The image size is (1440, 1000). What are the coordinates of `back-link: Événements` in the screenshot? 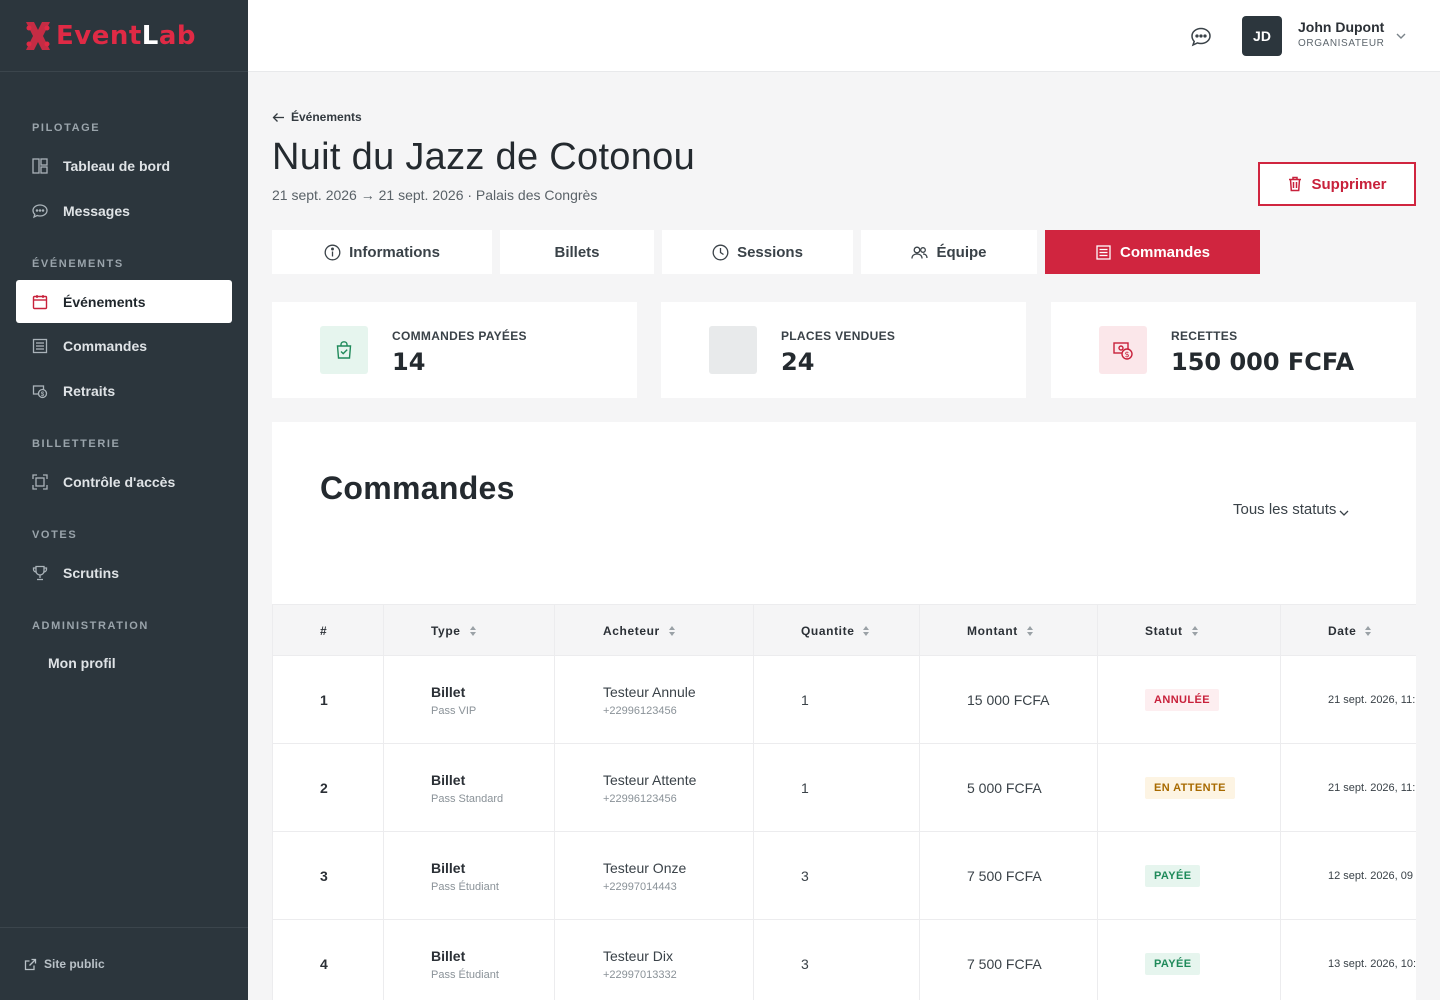 It's located at (317, 117).